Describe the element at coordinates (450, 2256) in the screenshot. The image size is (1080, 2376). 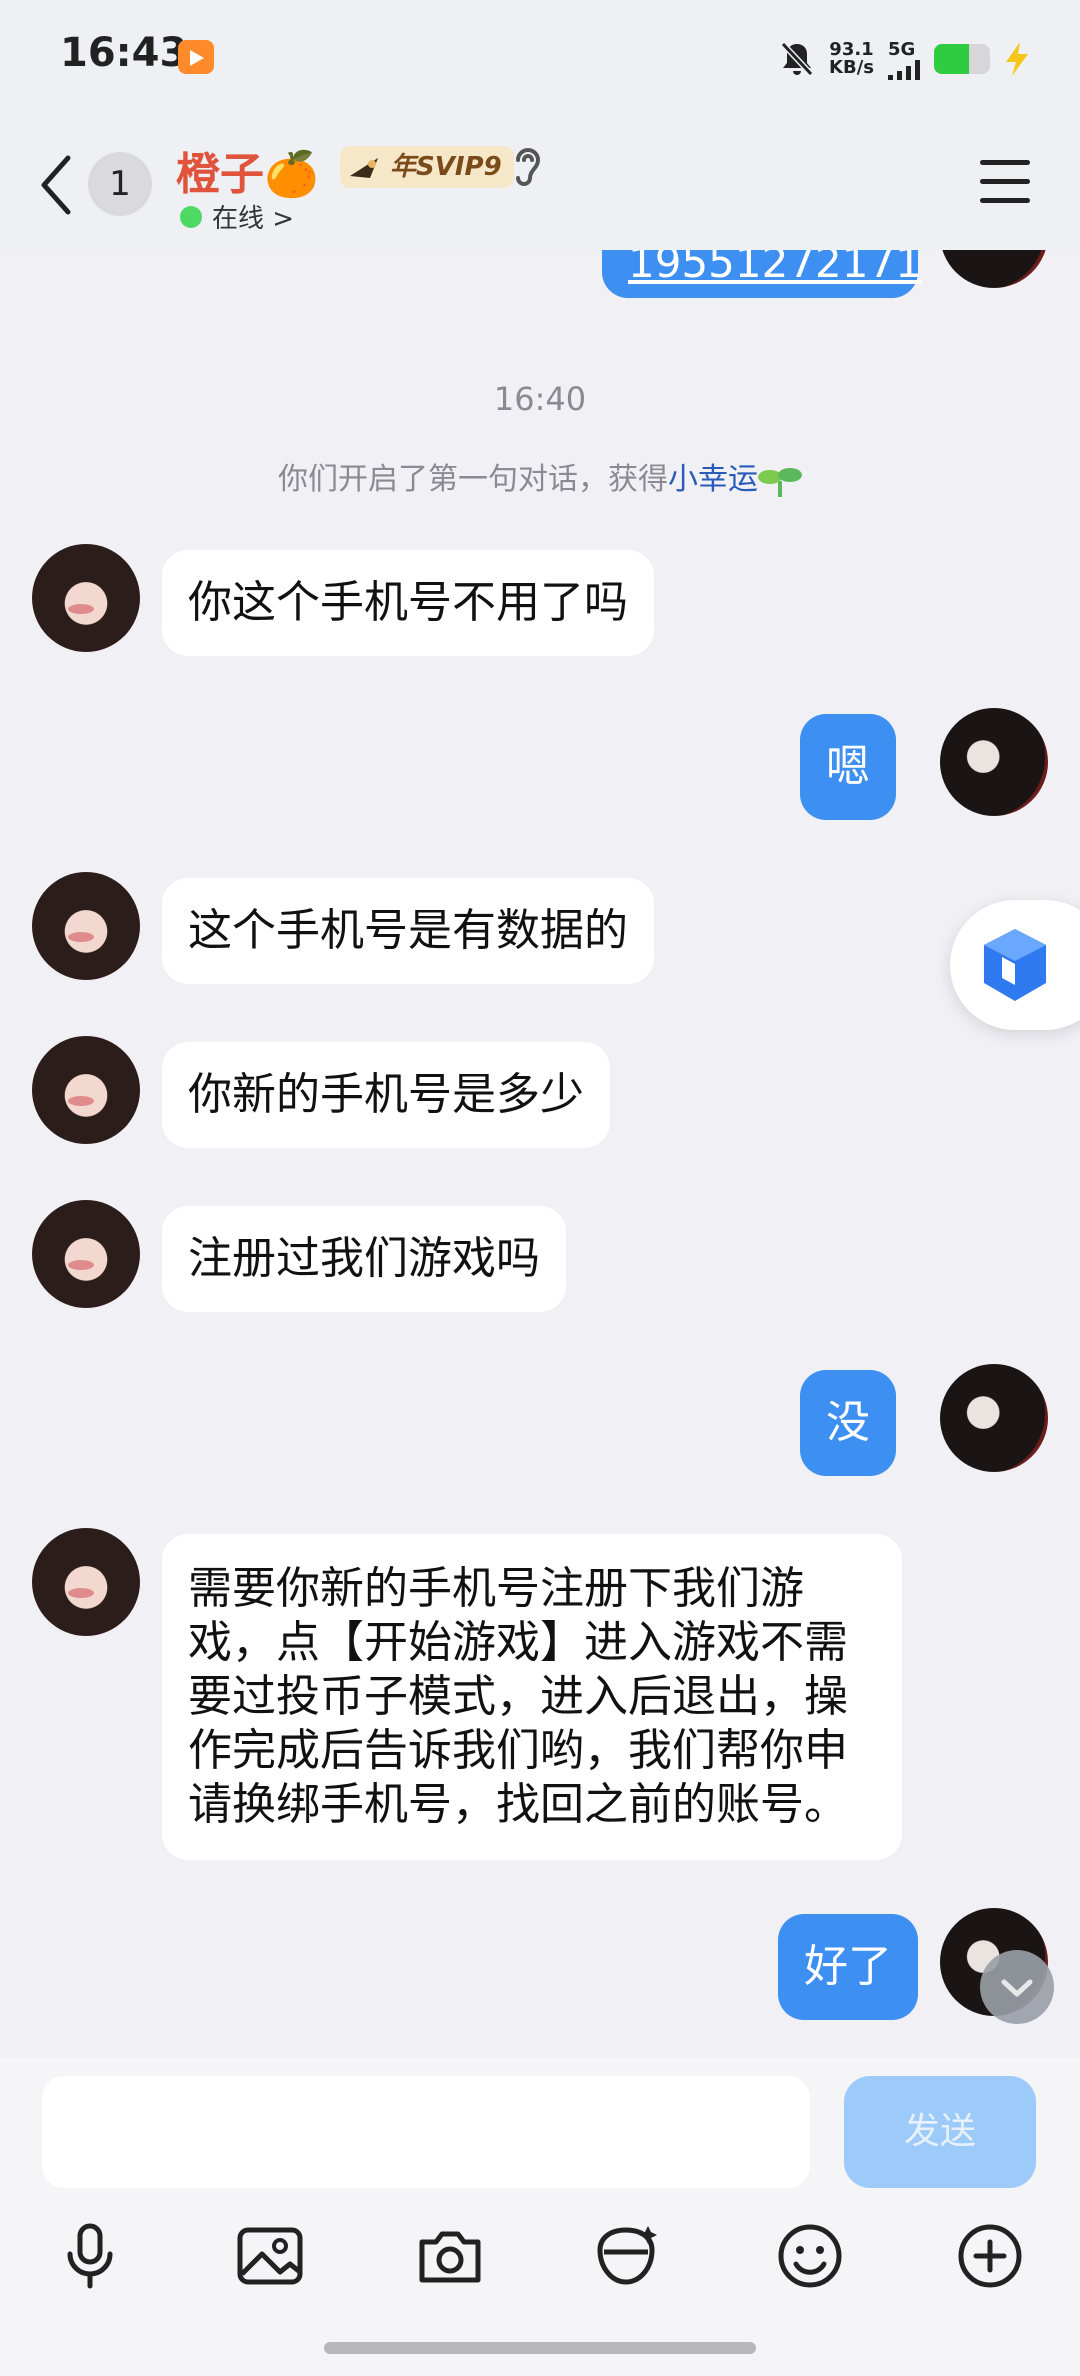
I see `camera-icon` at that location.